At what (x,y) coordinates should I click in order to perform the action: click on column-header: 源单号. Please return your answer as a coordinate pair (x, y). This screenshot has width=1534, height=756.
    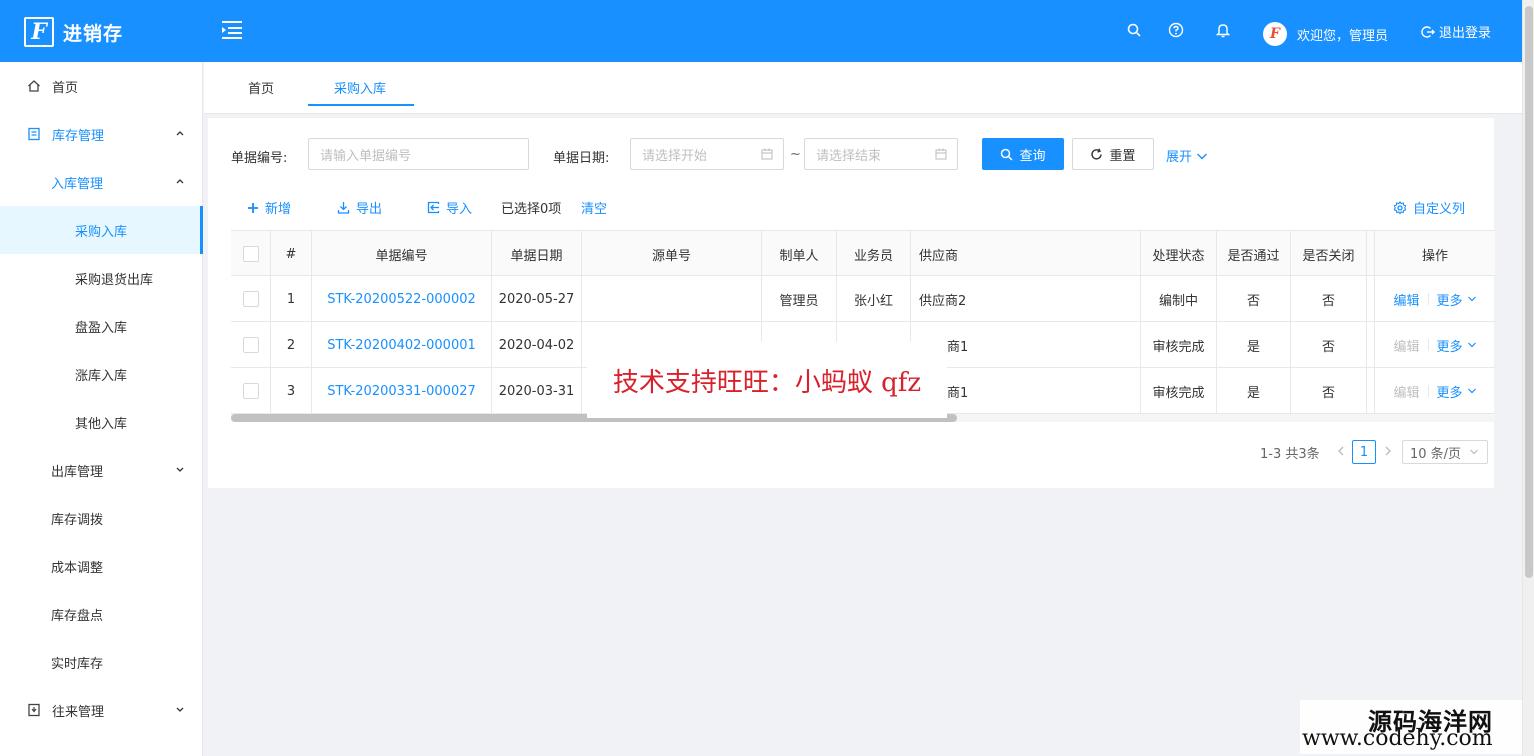
    Looking at the image, I should click on (672, 254).